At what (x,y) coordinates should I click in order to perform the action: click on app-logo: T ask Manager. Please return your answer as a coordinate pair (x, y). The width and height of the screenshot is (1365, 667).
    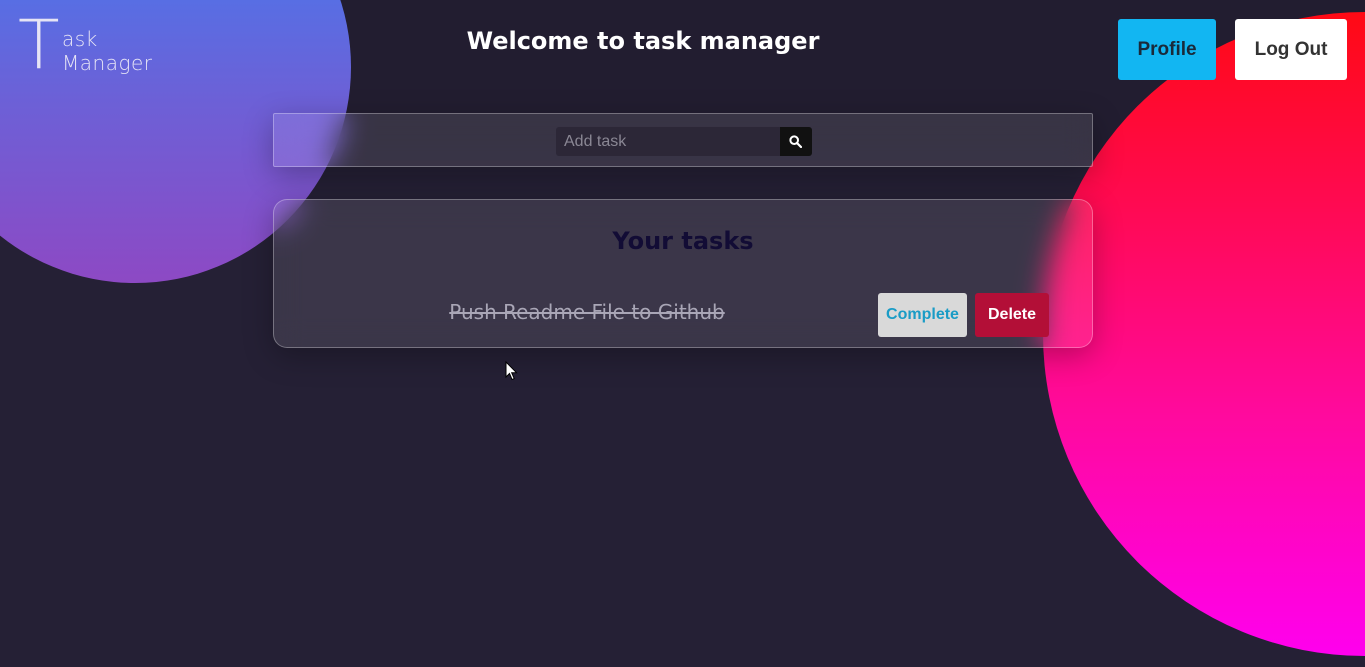
    Looking at the image, I should click on (93, 47).